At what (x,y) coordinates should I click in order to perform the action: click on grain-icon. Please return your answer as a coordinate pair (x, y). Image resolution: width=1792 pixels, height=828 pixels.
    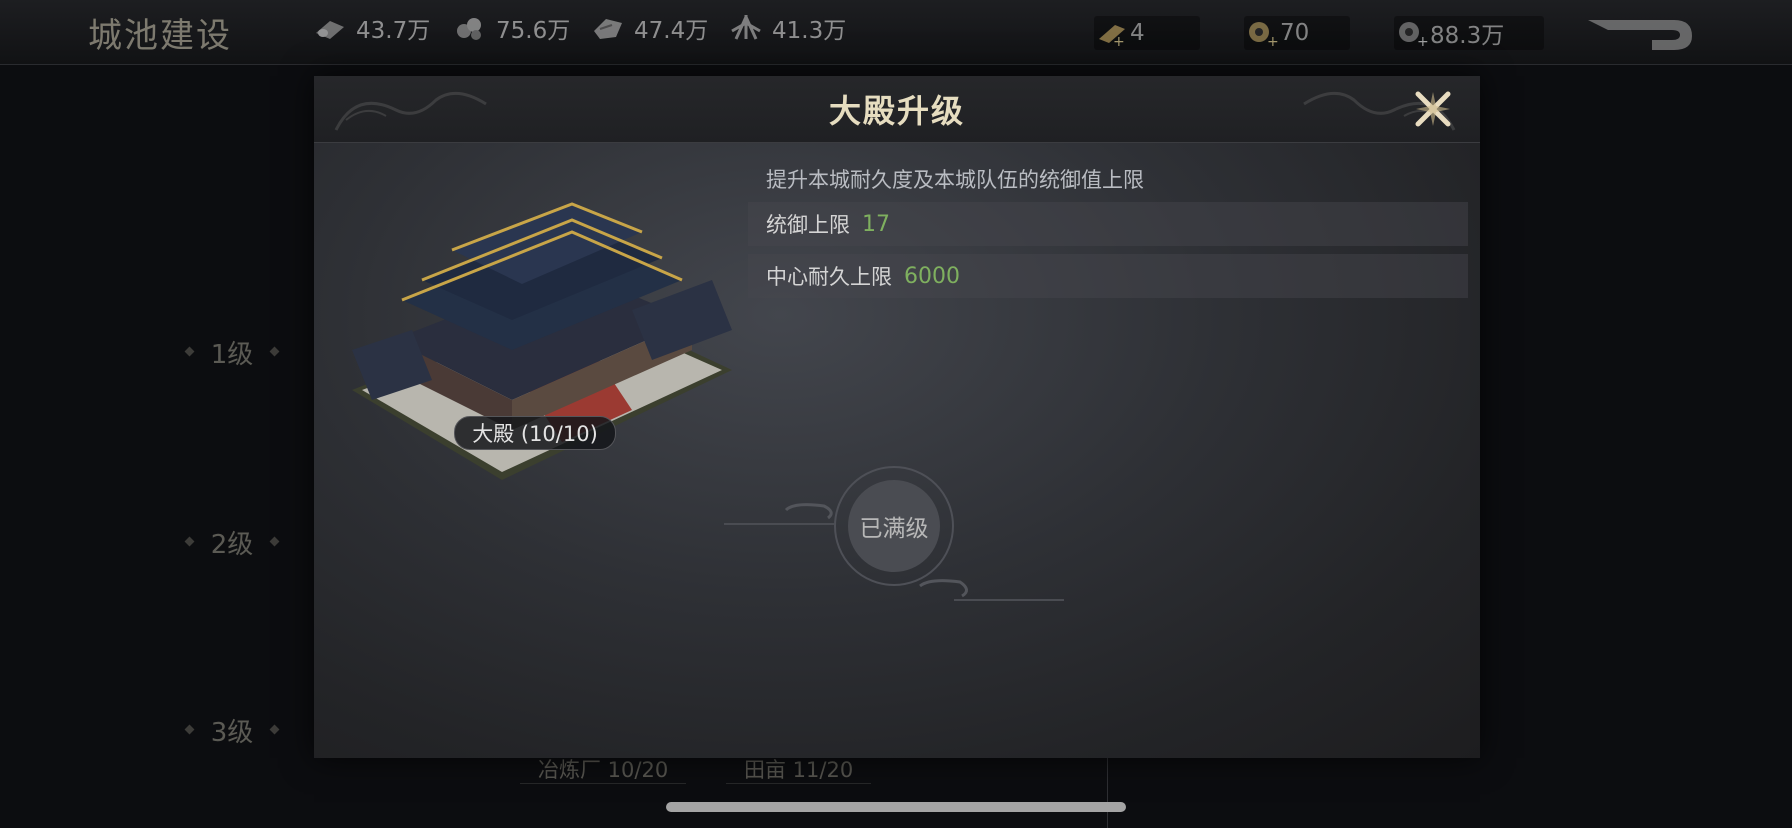
    Looking at the image, I should click on (746, 27).